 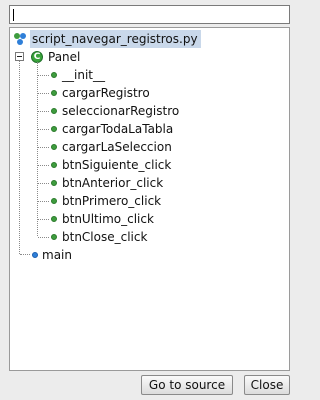 I want to click on tree-item-method-label: __init__, so click(x=83, y=75).